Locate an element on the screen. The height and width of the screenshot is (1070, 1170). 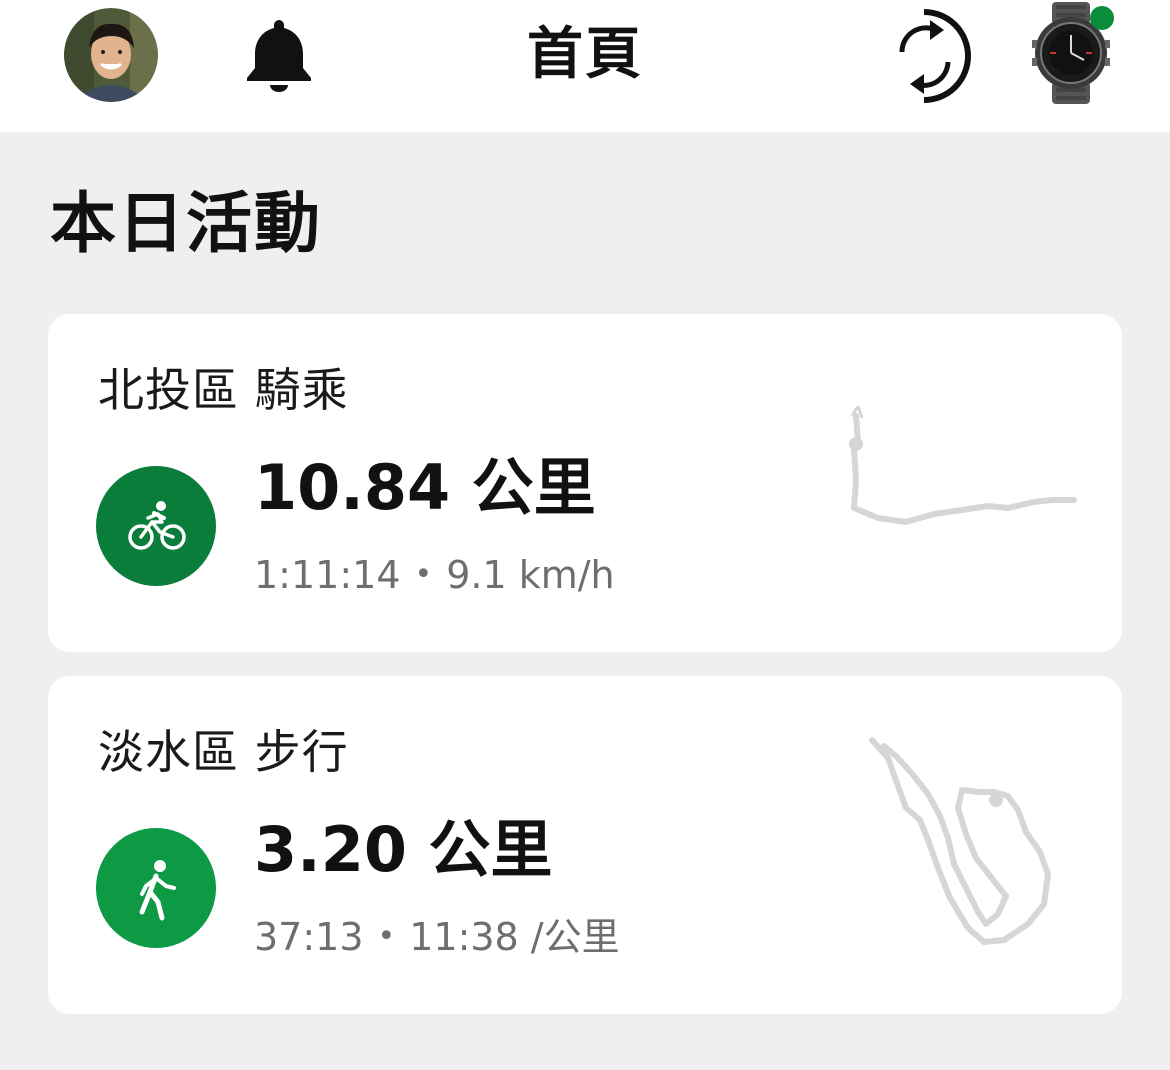
section-title: 本日活動 is located at coordinates (186, 223).